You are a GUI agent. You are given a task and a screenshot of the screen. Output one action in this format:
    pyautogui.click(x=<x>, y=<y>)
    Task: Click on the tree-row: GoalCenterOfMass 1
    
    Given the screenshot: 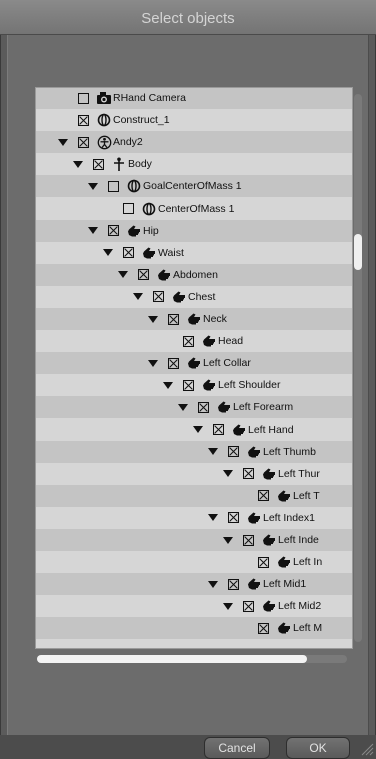 What is the action you would take?
    pyautogui.click(x=194, y=186)
    